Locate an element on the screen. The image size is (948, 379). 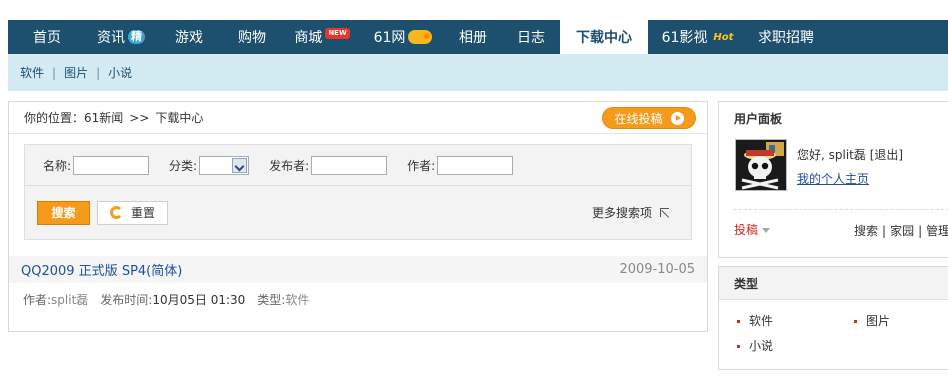
nav-item-blog: 日志 is located at coordinates (531, 37).